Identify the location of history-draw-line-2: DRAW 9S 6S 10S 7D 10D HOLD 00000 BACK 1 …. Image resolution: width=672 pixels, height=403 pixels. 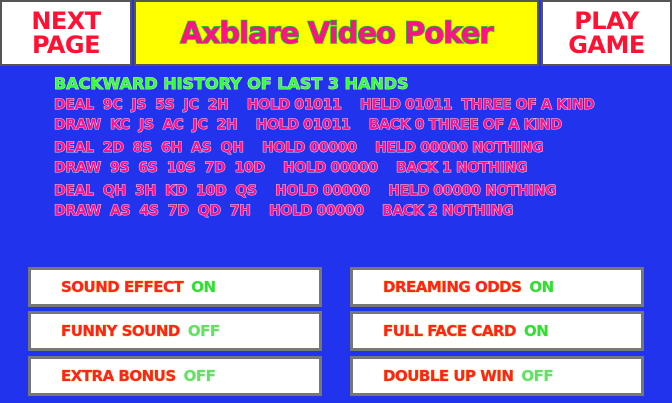
(291, 167).